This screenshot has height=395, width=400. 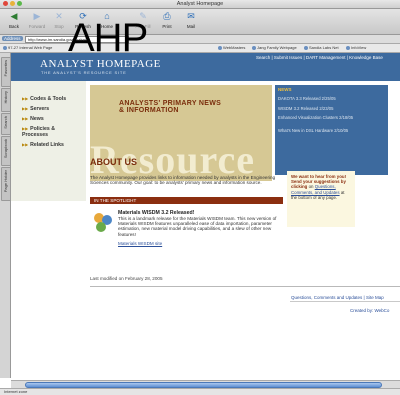 I want to click on site-tagline: THE ANALYST'S RESOURCE SITE, so click(x=84, y=72).